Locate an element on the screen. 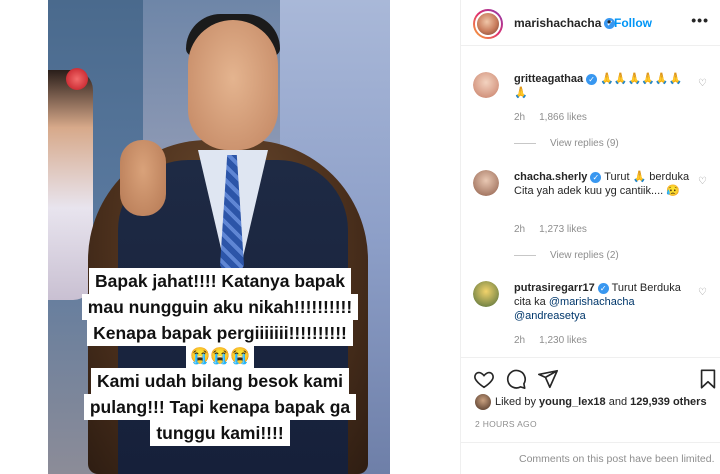 This screenshot has width=720, height=474. owner-username: marishachacha is located at coordinates (557, 23).